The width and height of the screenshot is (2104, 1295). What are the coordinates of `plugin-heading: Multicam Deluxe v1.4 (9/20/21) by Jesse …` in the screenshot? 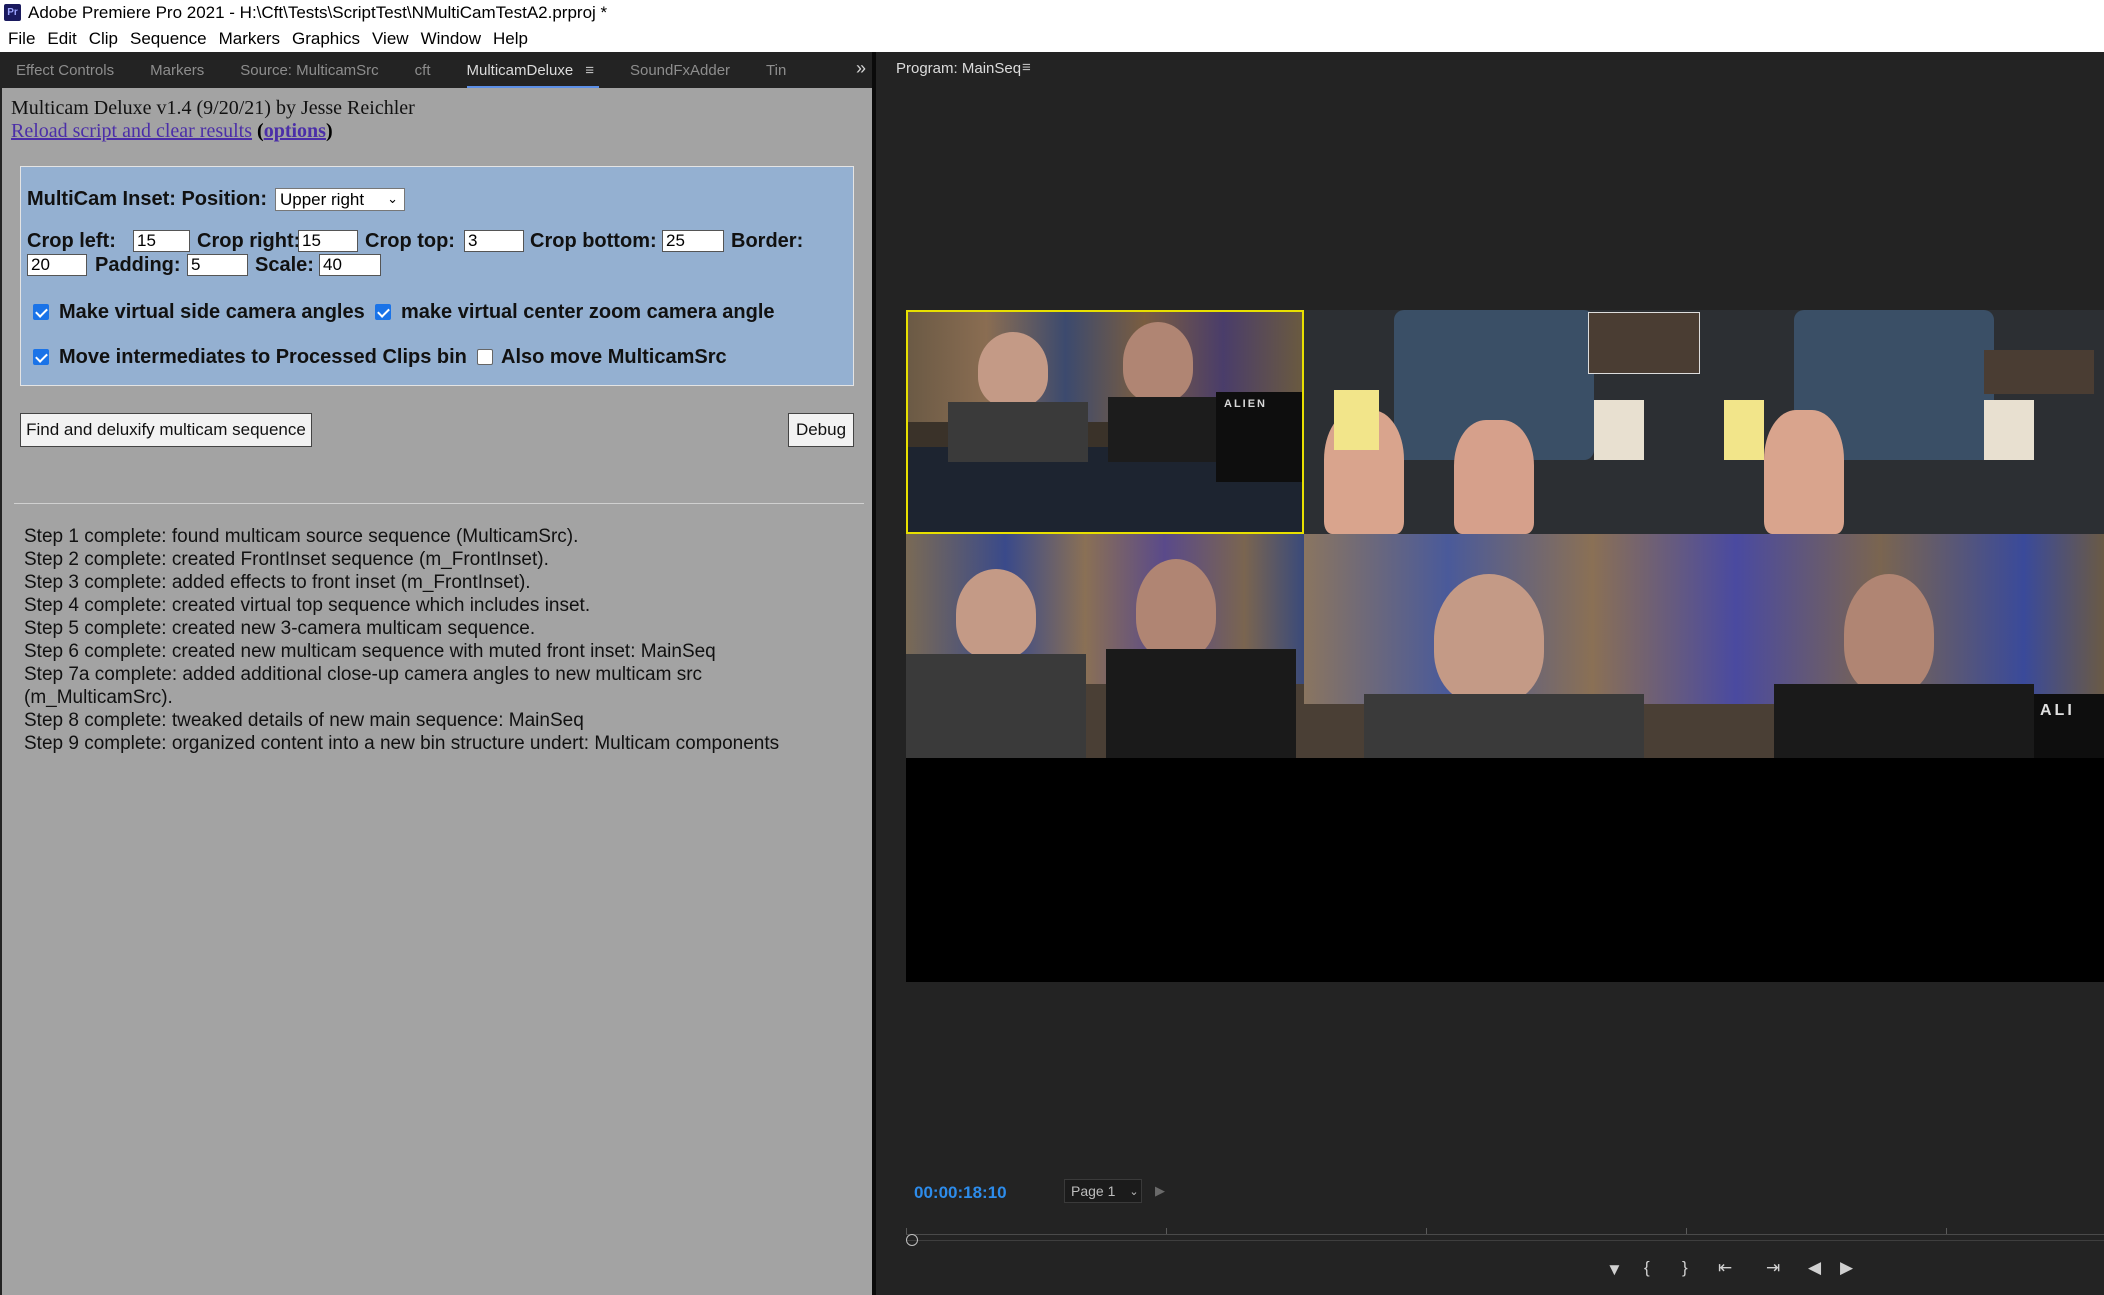 It's located at (213, 108).